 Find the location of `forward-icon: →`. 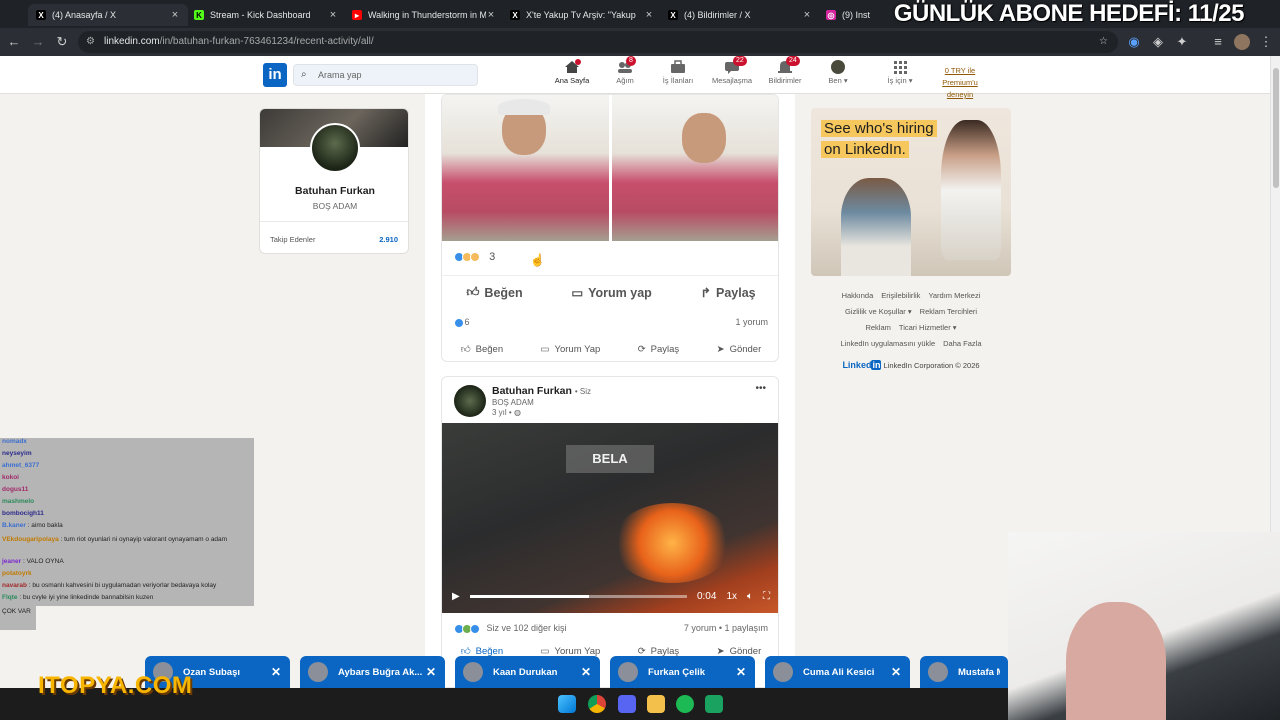

forward-icon: → is located at coordinates (38, 42).